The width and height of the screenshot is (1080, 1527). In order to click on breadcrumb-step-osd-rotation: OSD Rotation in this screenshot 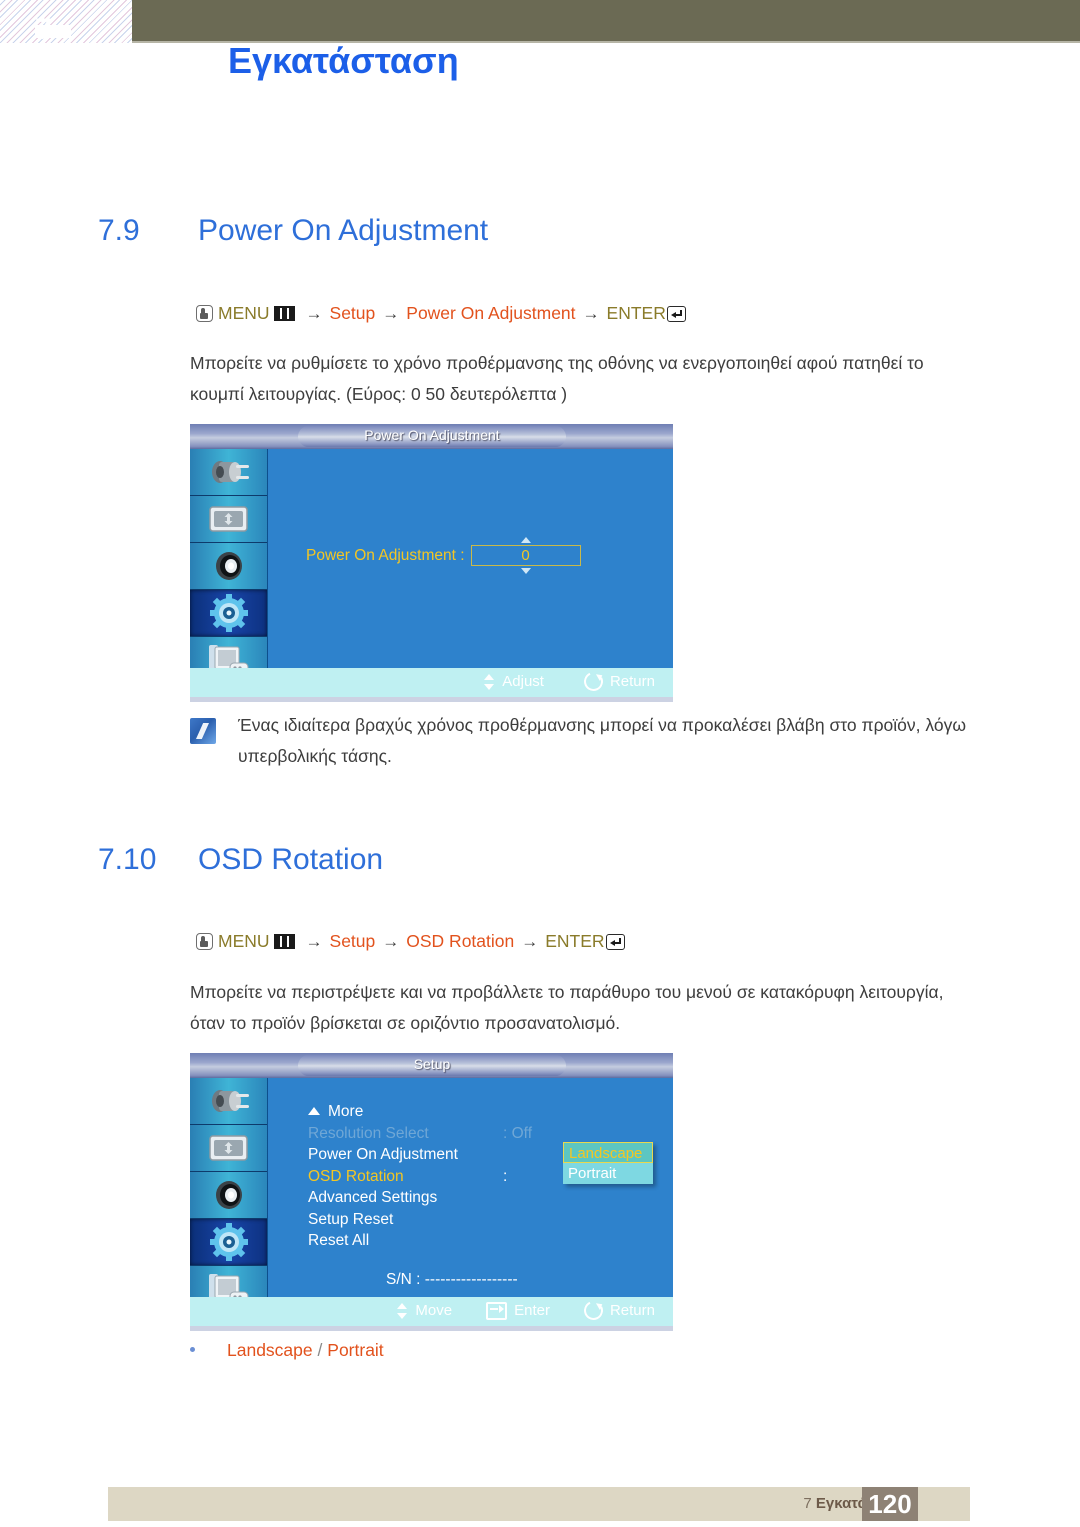, I will do `click(460, 941)`.